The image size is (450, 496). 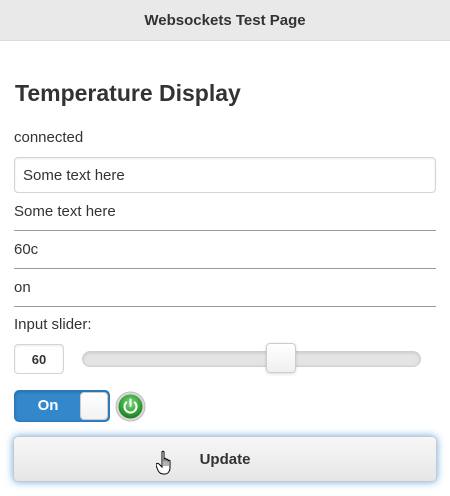 I want to click on header-title: Websockets Test Page, so click(x=225, y=20).